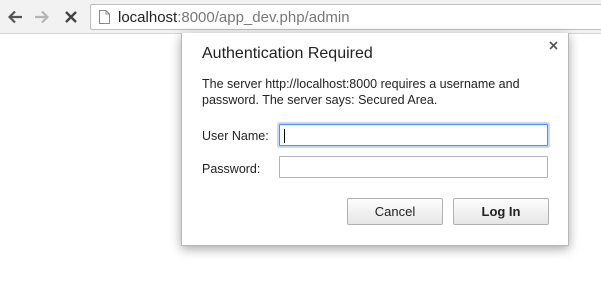 The height and width of the screenshot is (290, 601). Describe the element at coordinates (263, 17) in the screenshot. I see `url-path: :8000/app_dev.php/admin` at that location.